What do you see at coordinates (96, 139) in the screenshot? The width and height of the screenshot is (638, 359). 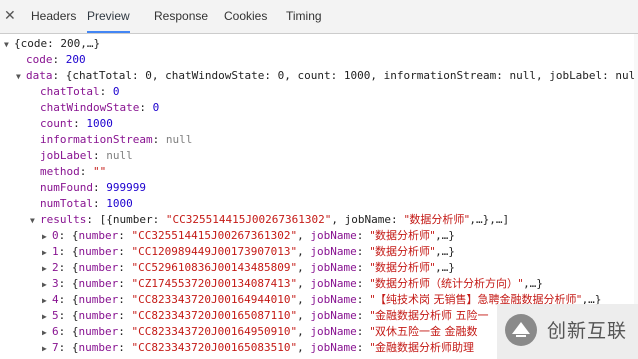 I see `field-key: informationStream` at bounding box center [96, 139].